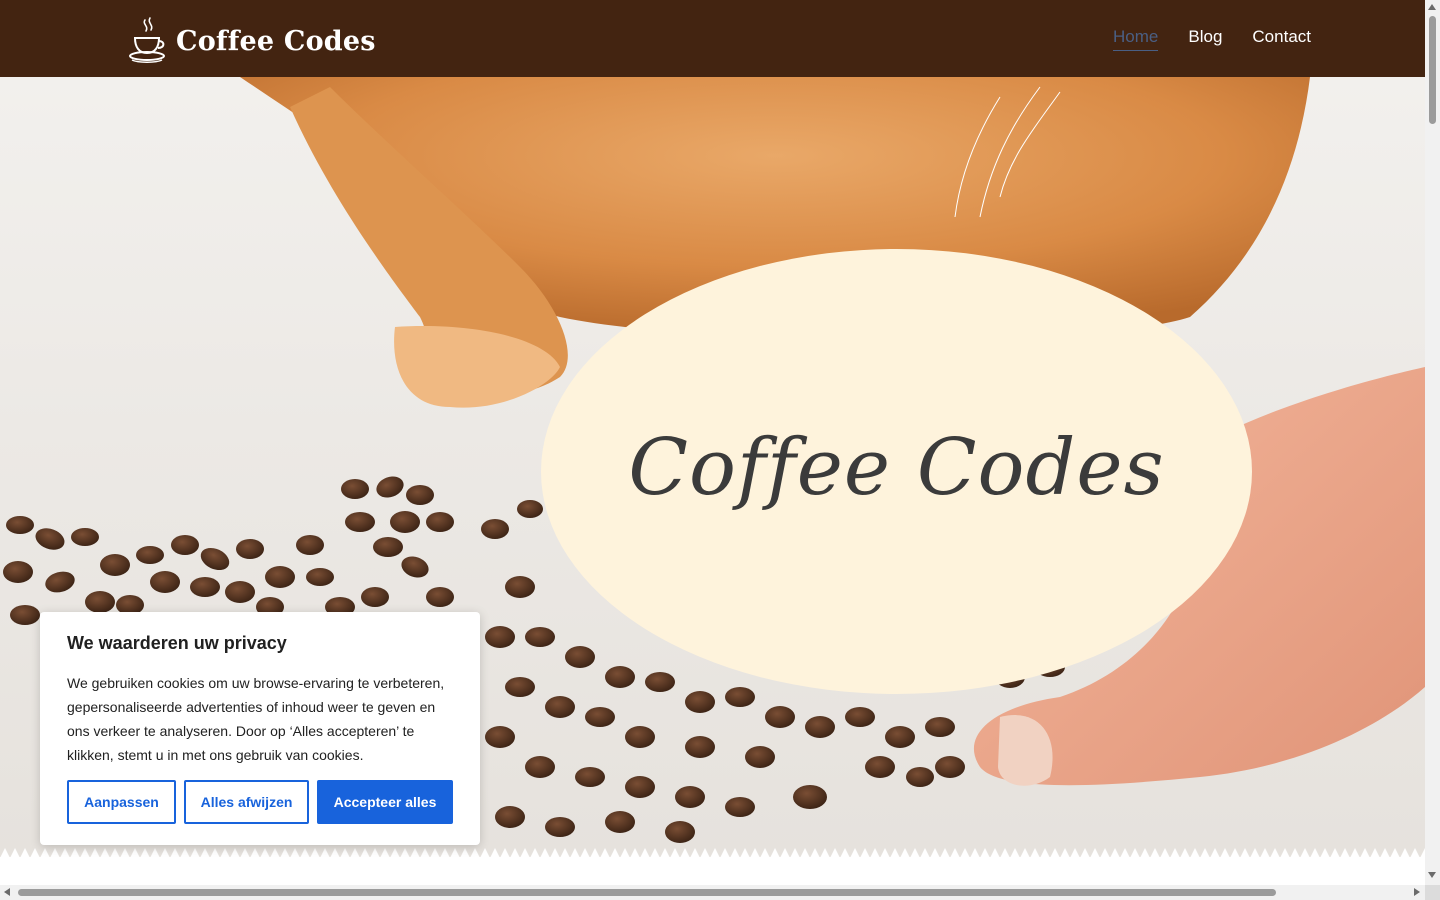 Image resolution: width=1440 pixels, height=900 pixels. Describe the element at coordinates (896, 467) in the screenshot. I see `hero-title: Coffee Codes` at that location.